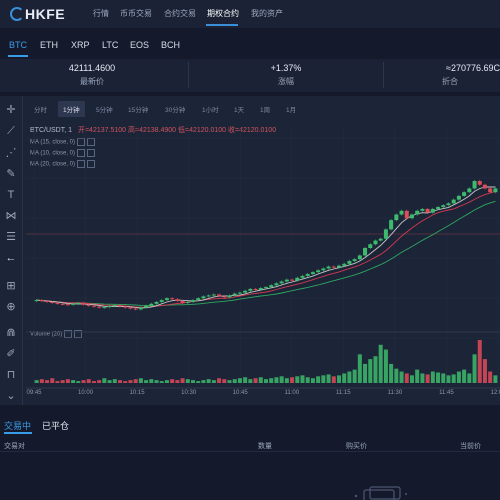 This screenshot has width=500, height=500. What do you see at coordinates (136, 13) in the screenshot?
I see `nav-item-spot: 币币交易` at bounding box center [136, 13].